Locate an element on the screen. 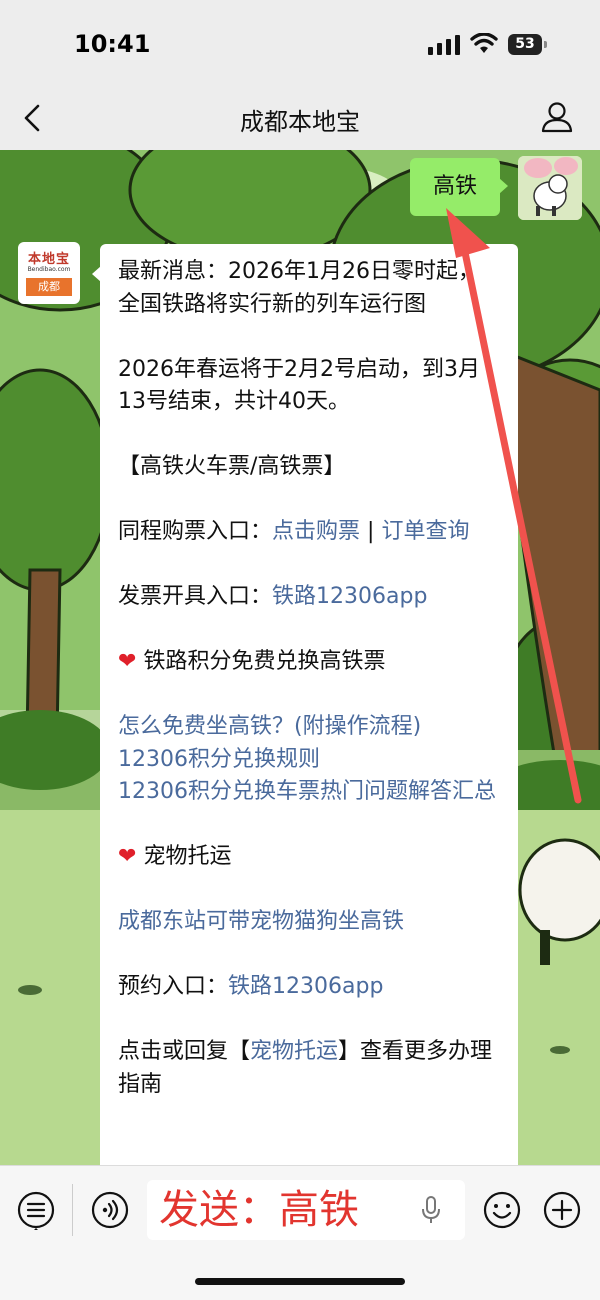  avatar-logo-city: 成都 is located at coordinates (49, 287).